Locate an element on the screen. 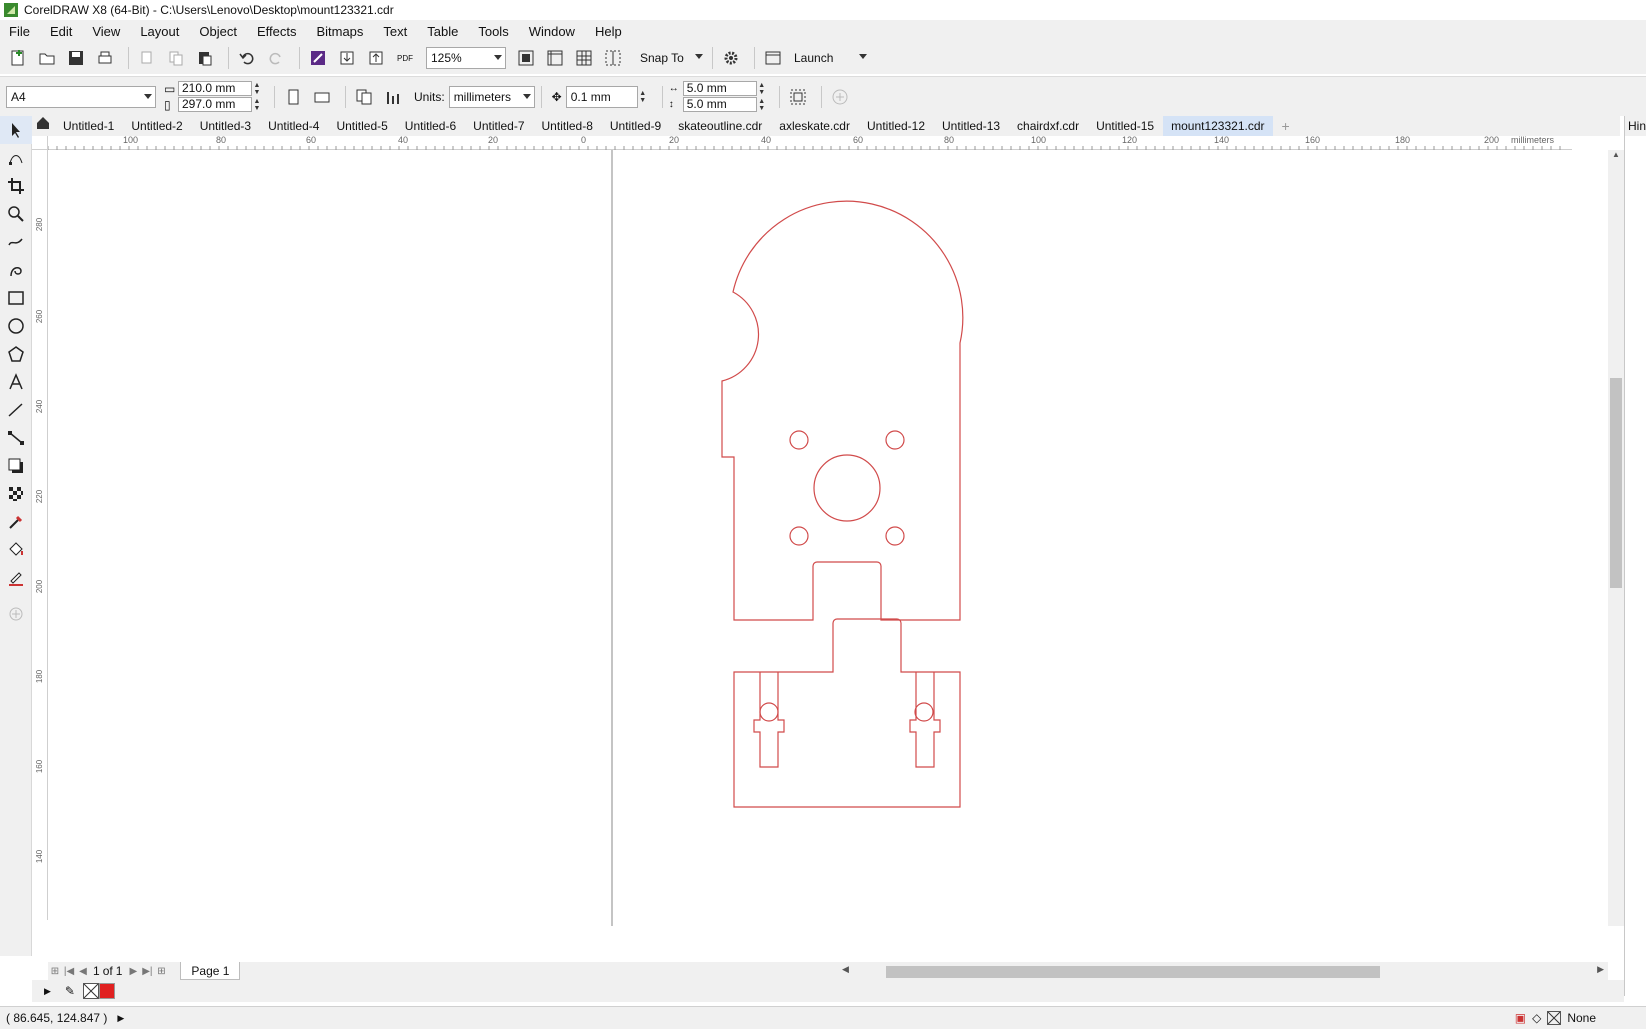  quick-customize-button is located at coordinates (840, 97).